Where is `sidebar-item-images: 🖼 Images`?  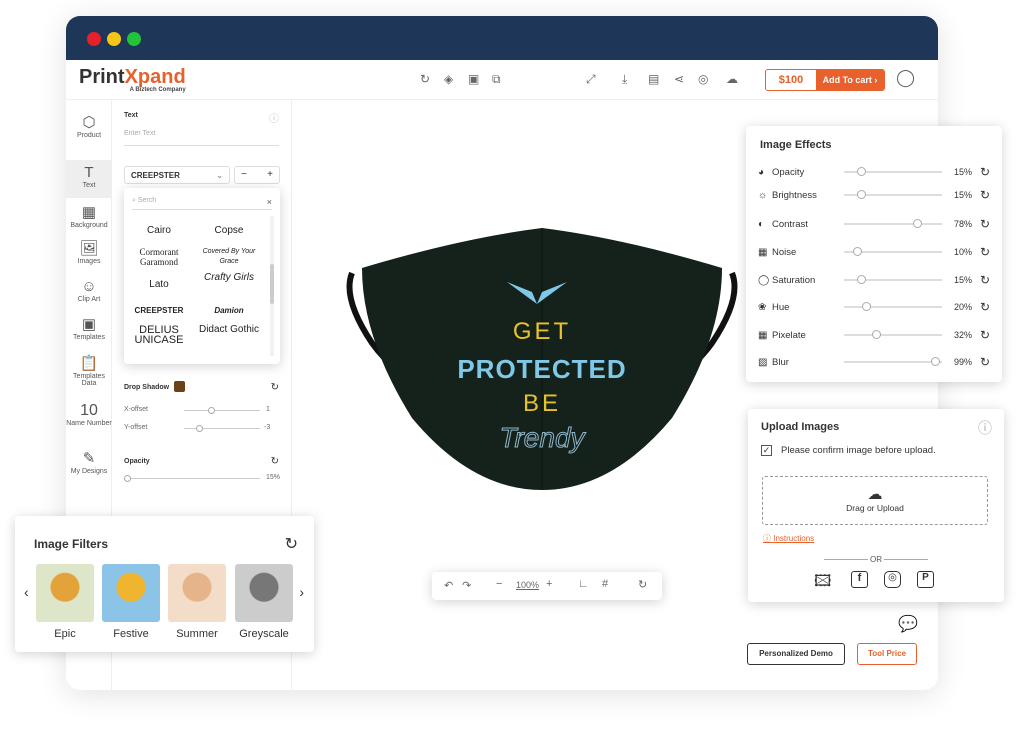 sidebar-item-images: 🖼 Images is located at coordinates (89, 252).